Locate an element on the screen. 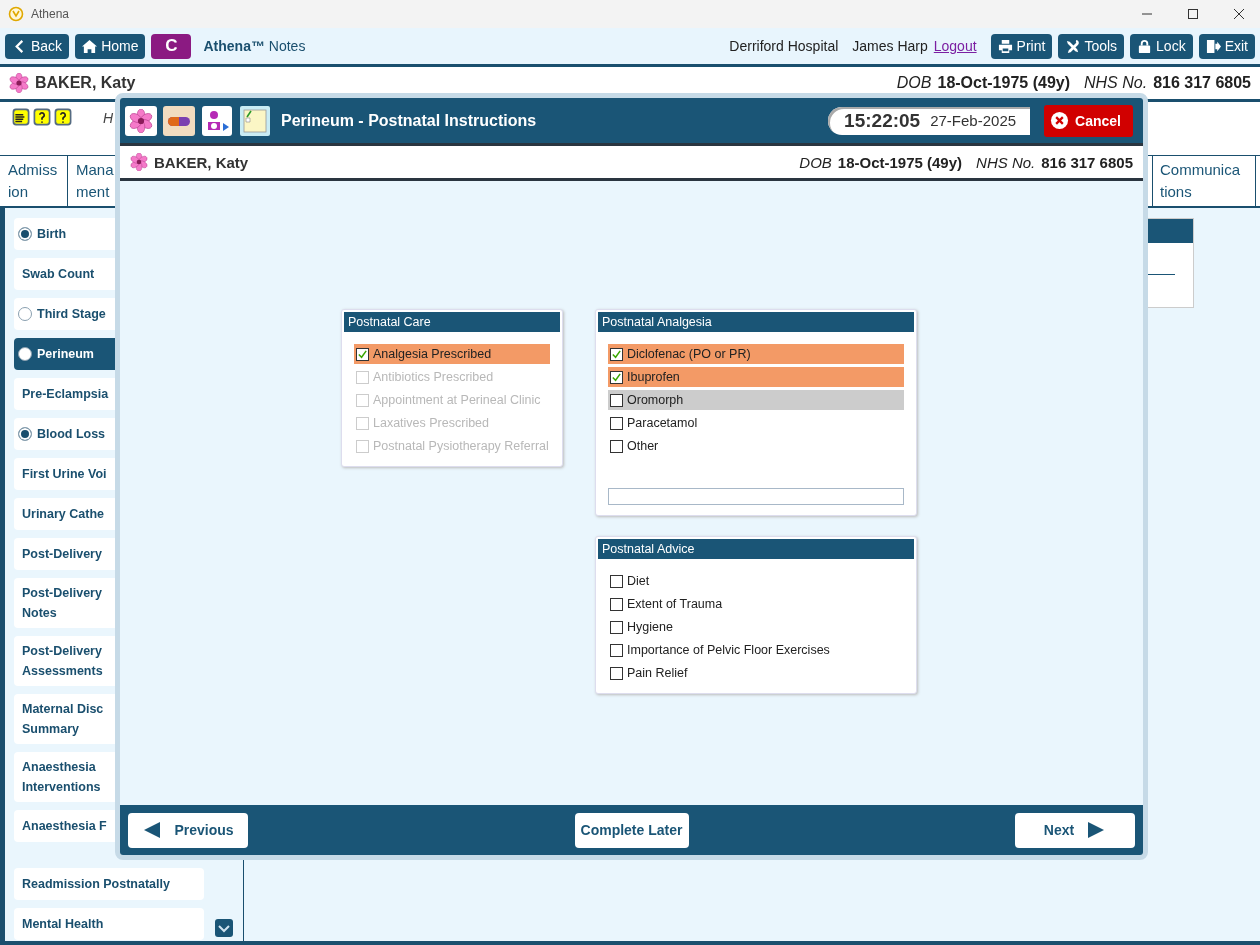 This screenshot has height=945, width=1260. checkbox-label: Appointment at Perineal Clinic is located at coordinates (457, 400).